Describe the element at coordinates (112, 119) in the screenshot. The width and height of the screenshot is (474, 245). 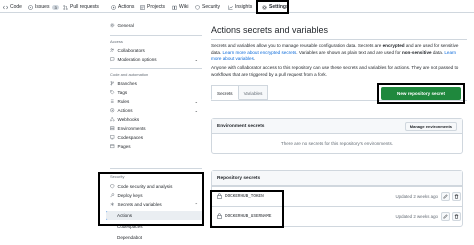
I see `webhook-icon` at that location.